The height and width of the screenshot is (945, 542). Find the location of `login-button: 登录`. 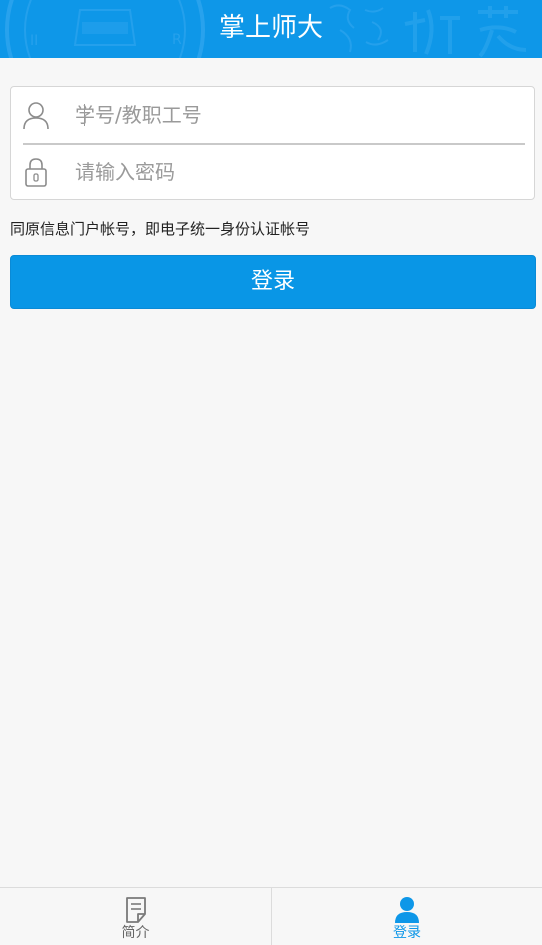

login-button: 登录 is located at coordinates (273, 282).